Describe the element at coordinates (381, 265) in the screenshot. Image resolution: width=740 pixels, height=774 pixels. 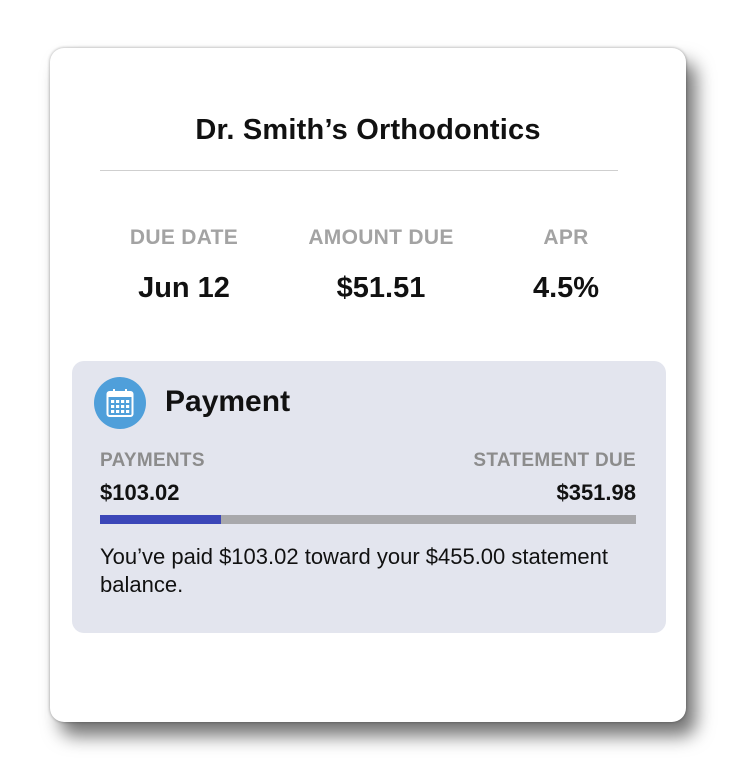
I see `amount-due-stat: AMOUNT DUE $51.51` at that location.